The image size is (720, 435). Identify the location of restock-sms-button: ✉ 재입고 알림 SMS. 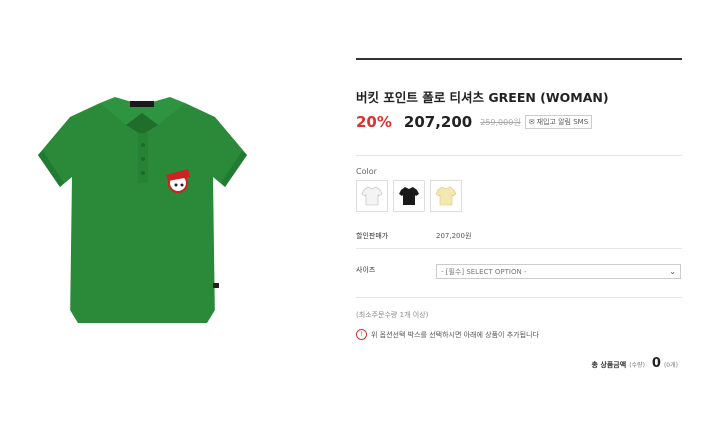
(558, 122).